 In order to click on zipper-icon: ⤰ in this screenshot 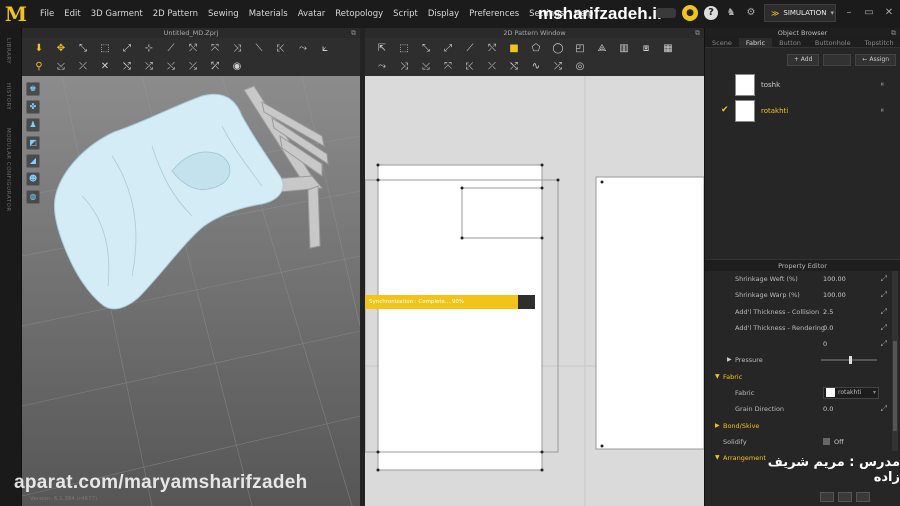, I will do `click(193, 66)`.